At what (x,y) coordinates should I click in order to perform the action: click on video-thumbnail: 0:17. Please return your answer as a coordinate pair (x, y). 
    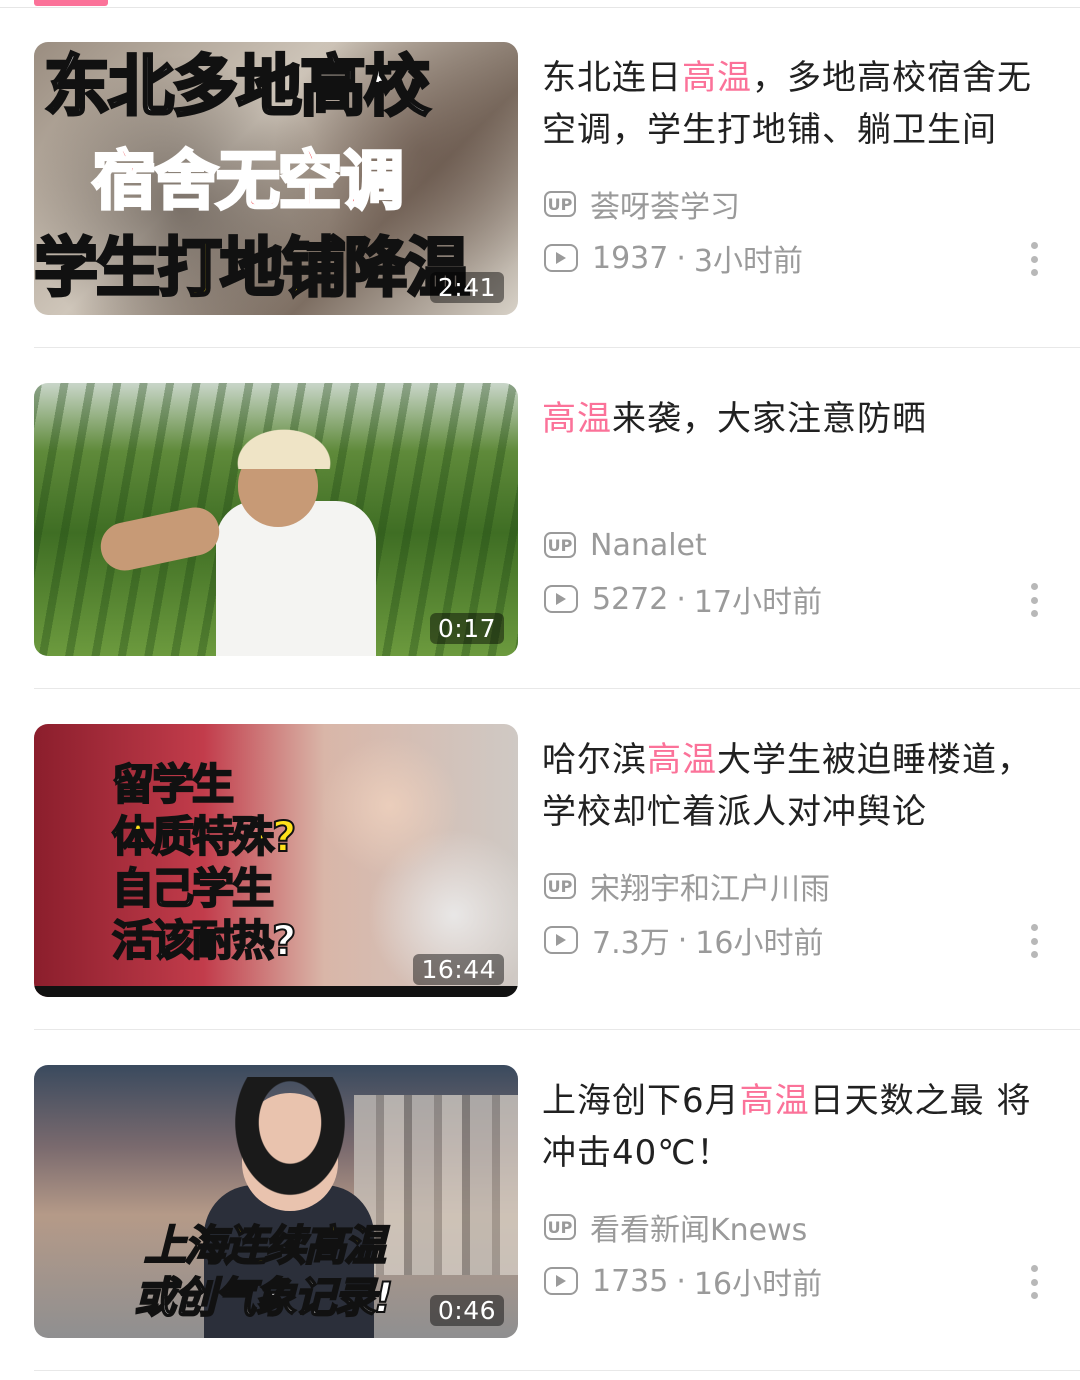
    Looking at the image, I should click on (276, 519).